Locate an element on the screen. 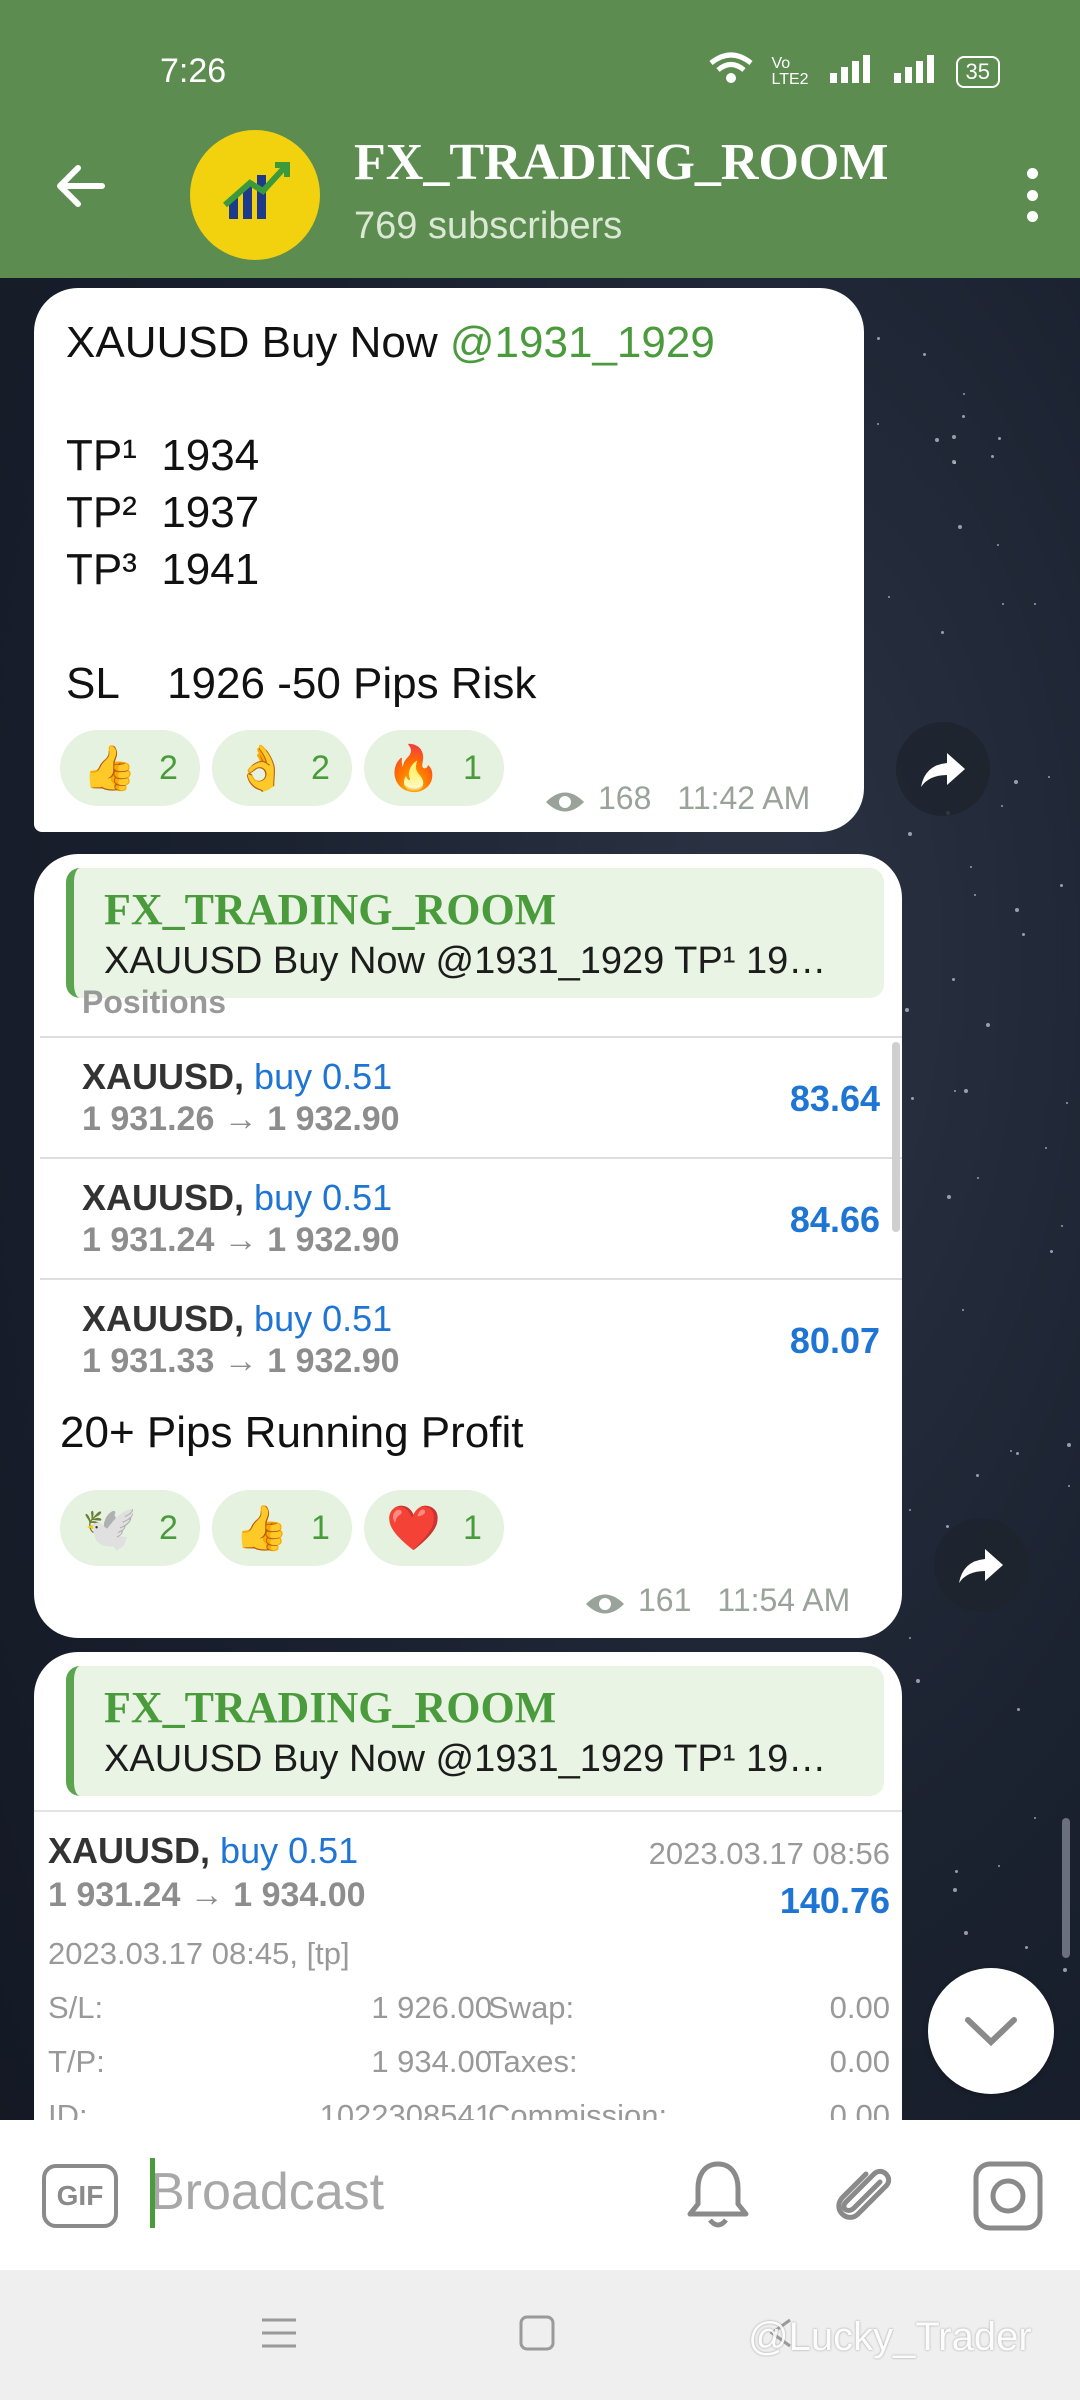 The height and width of the screenshot is (2400, 1080). back-button is located at coordinates (82, 188).